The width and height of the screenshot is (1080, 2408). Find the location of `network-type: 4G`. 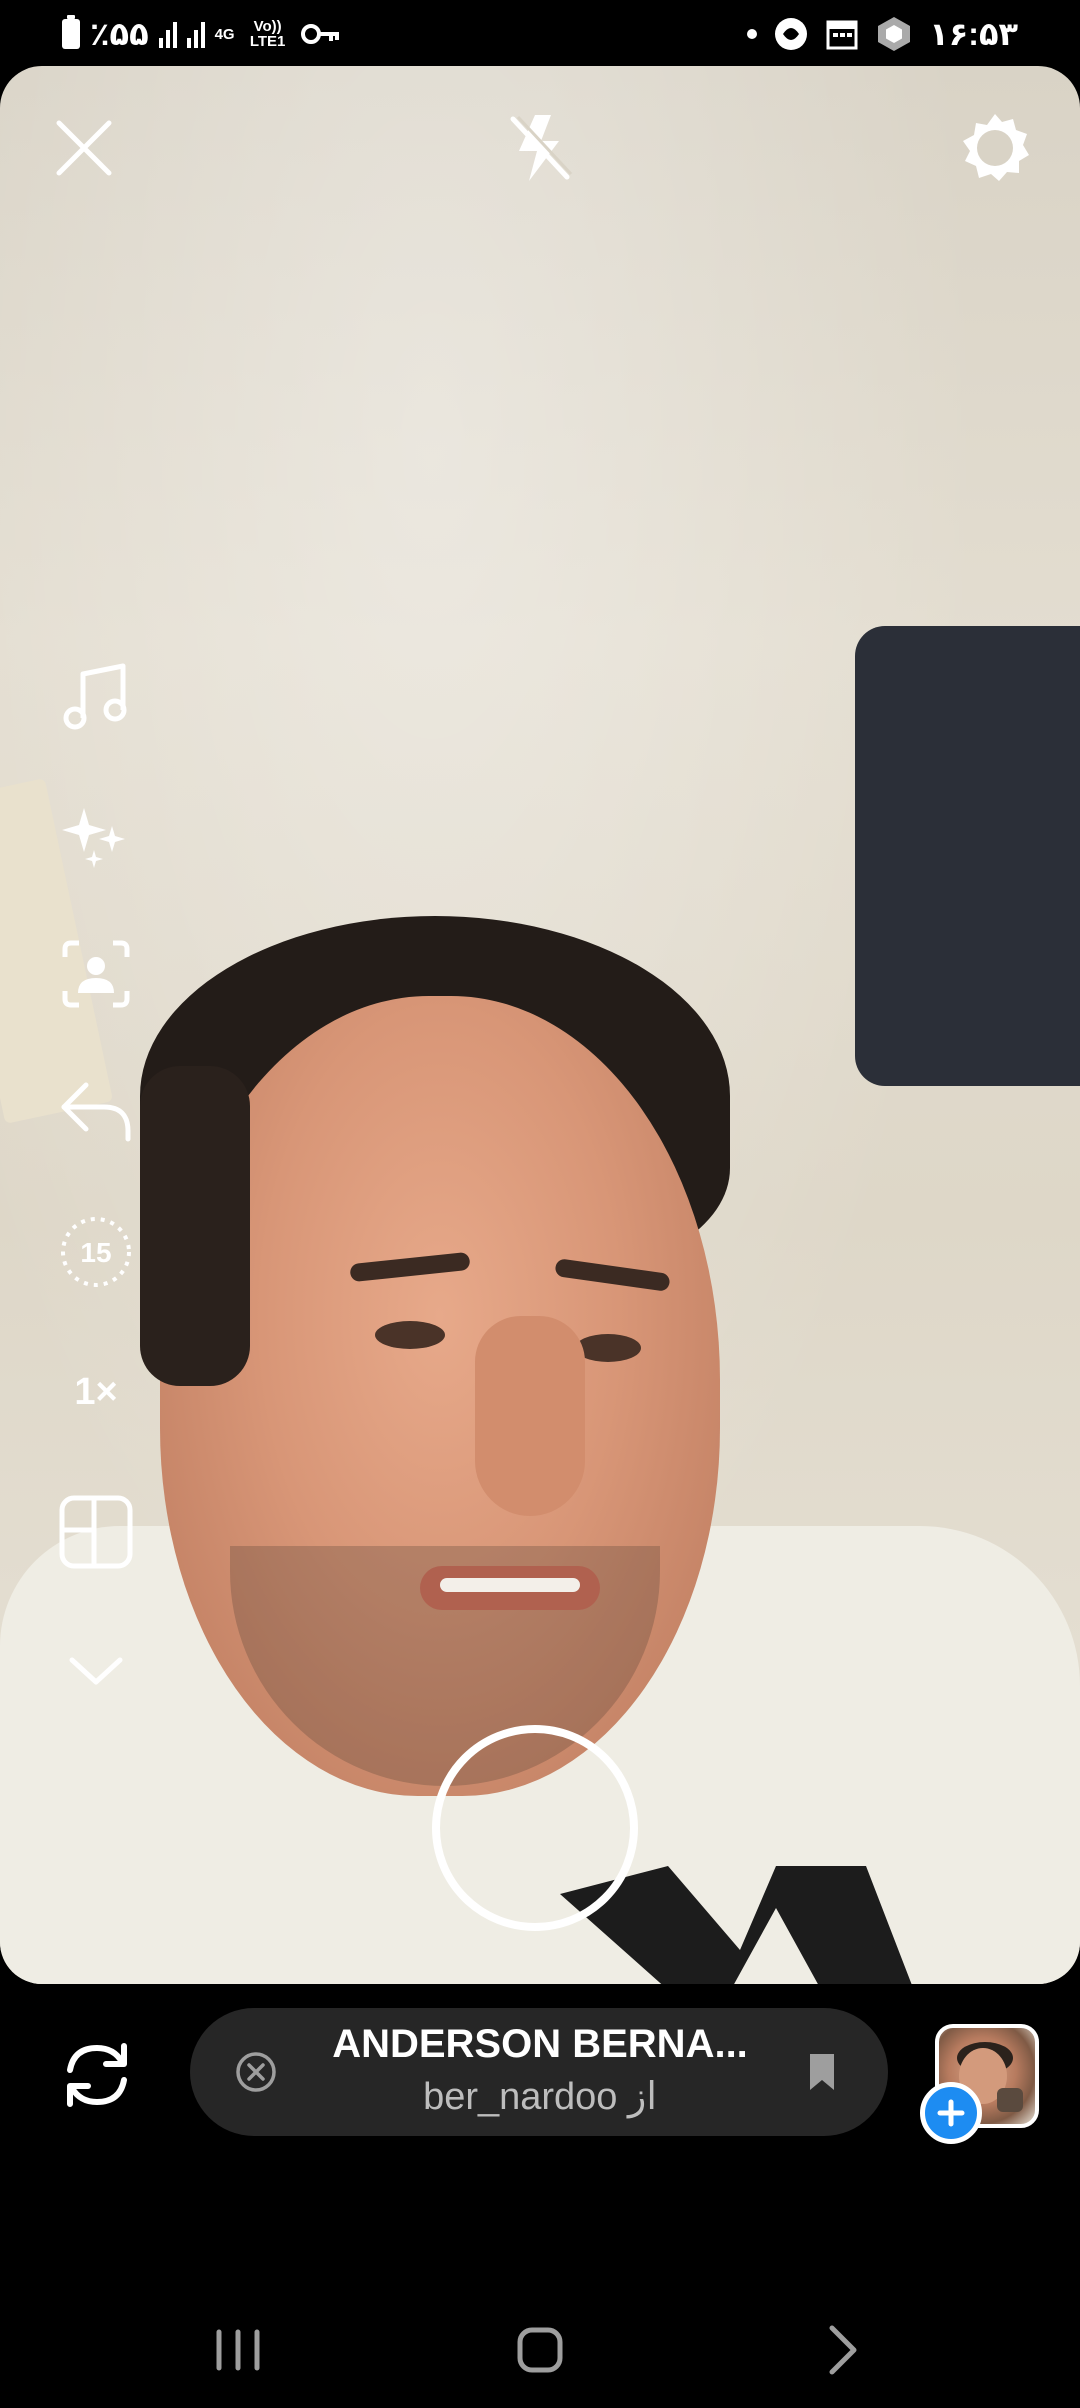

network-type: 4G is located at coordinates (224, 34).